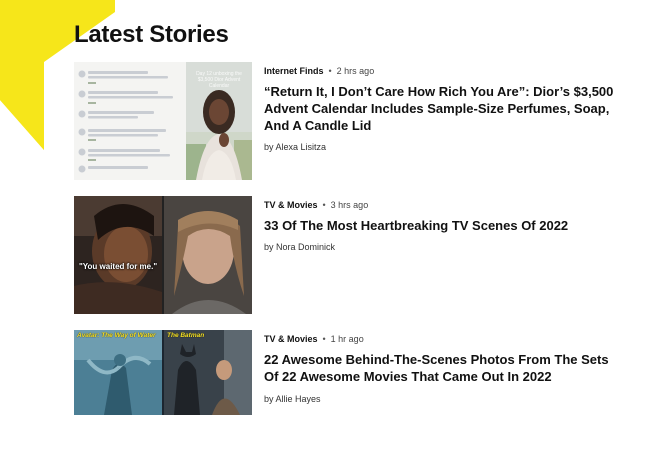  I want to click on thumbnail-label-left: Avatar: The Way of Water, so click(116, 335).